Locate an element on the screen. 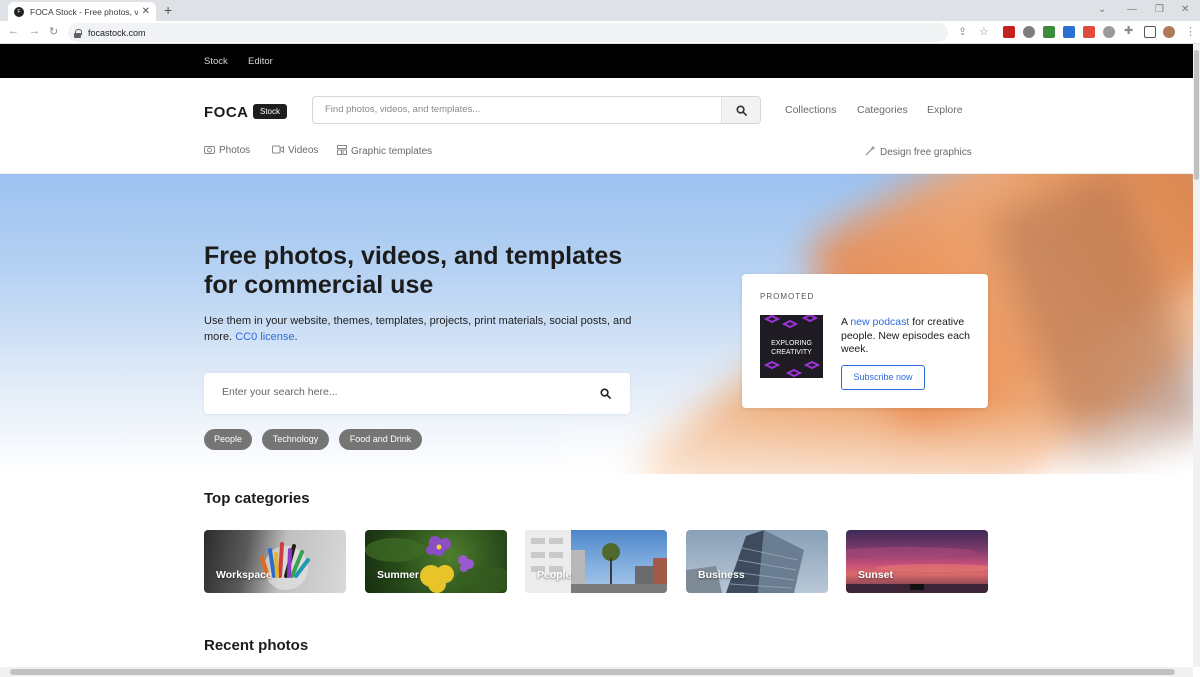 This screenshot has height=677, width=1200. sparkle-icon is located at coordinates (870, 150).